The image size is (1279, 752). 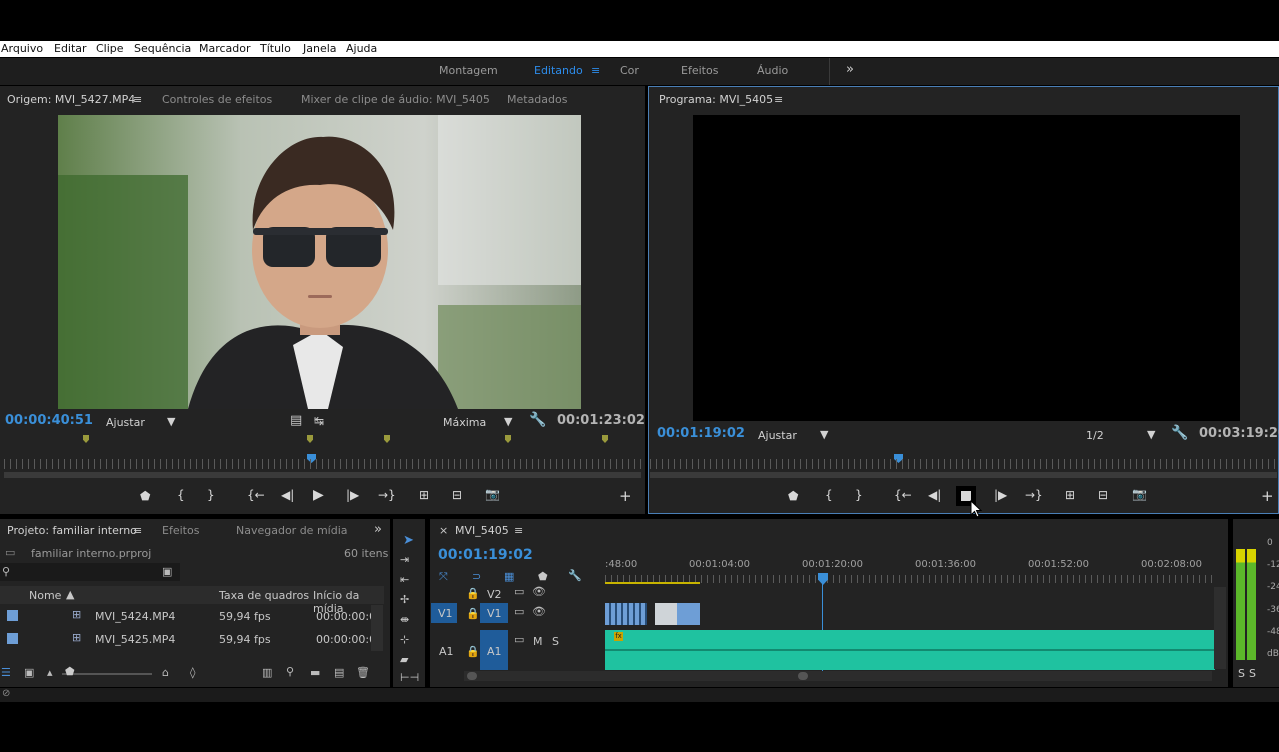 I want to click on timeline-horizontal-scrollbar, so click(x=838, y=676).